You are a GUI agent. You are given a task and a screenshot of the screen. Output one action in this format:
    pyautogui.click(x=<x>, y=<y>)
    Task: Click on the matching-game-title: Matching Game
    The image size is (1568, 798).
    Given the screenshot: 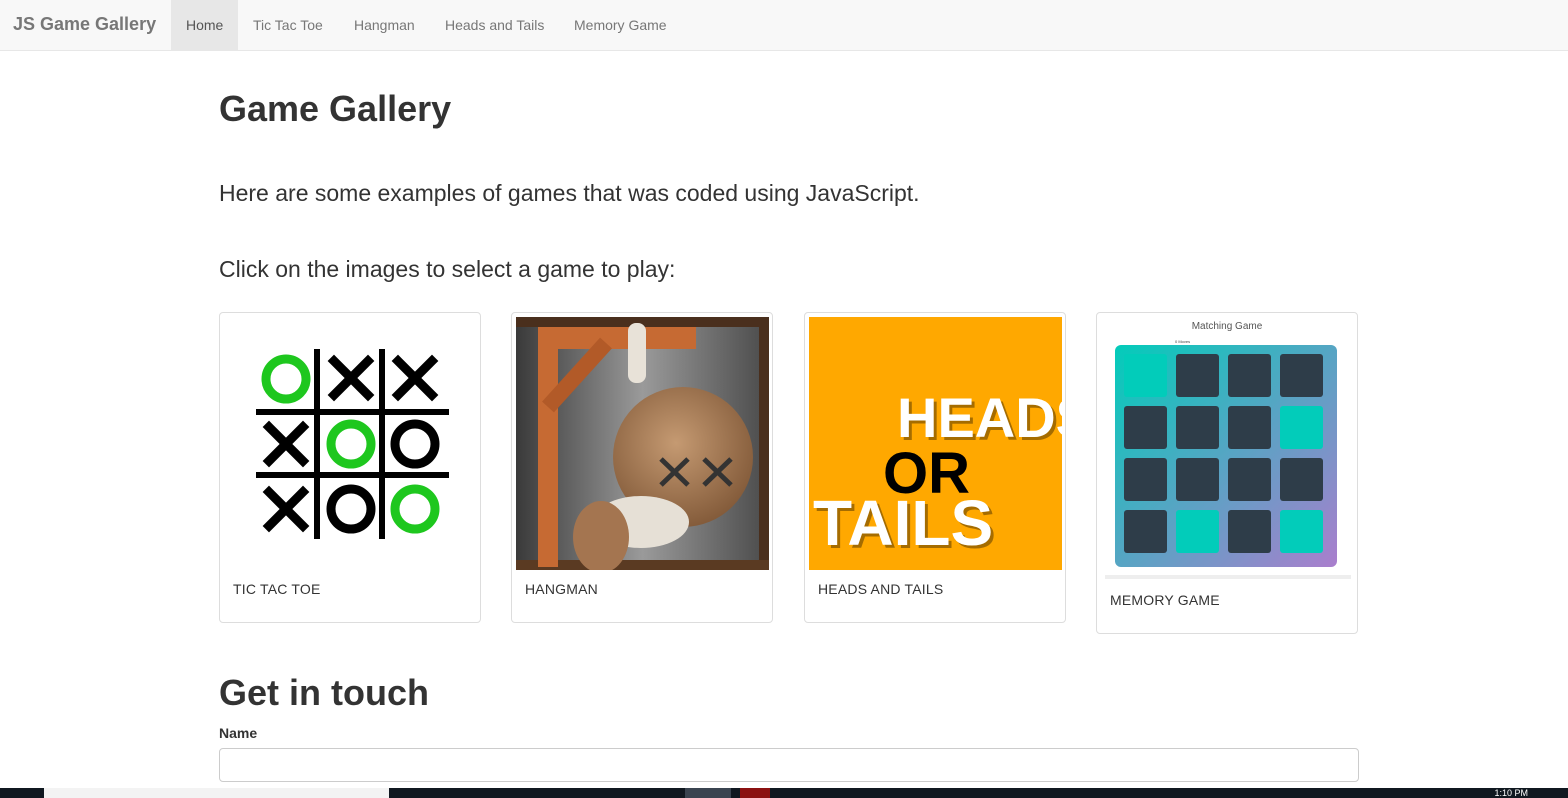 What is the action you would take?
    pyautogui.click(x=1227, y=326)
    